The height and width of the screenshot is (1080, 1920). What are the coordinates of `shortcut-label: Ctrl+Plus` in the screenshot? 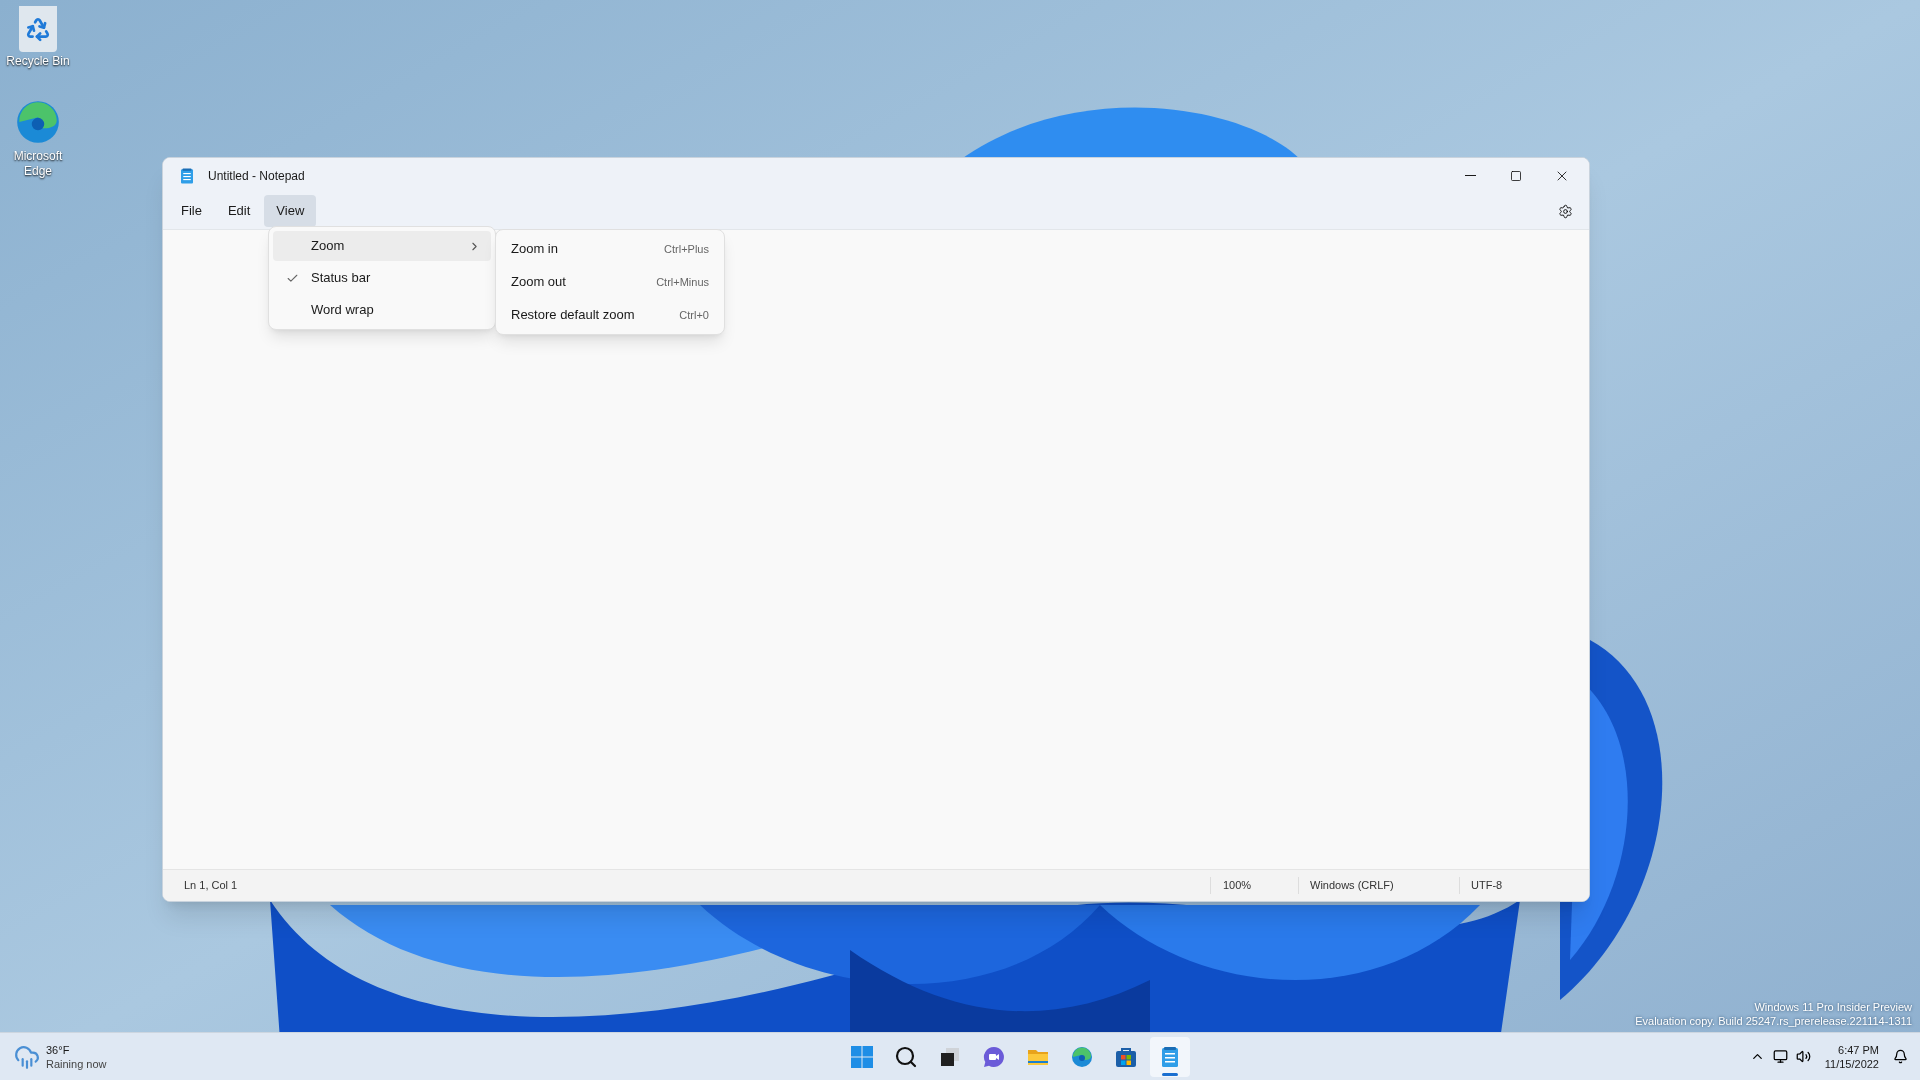 It's located at (686, 249).